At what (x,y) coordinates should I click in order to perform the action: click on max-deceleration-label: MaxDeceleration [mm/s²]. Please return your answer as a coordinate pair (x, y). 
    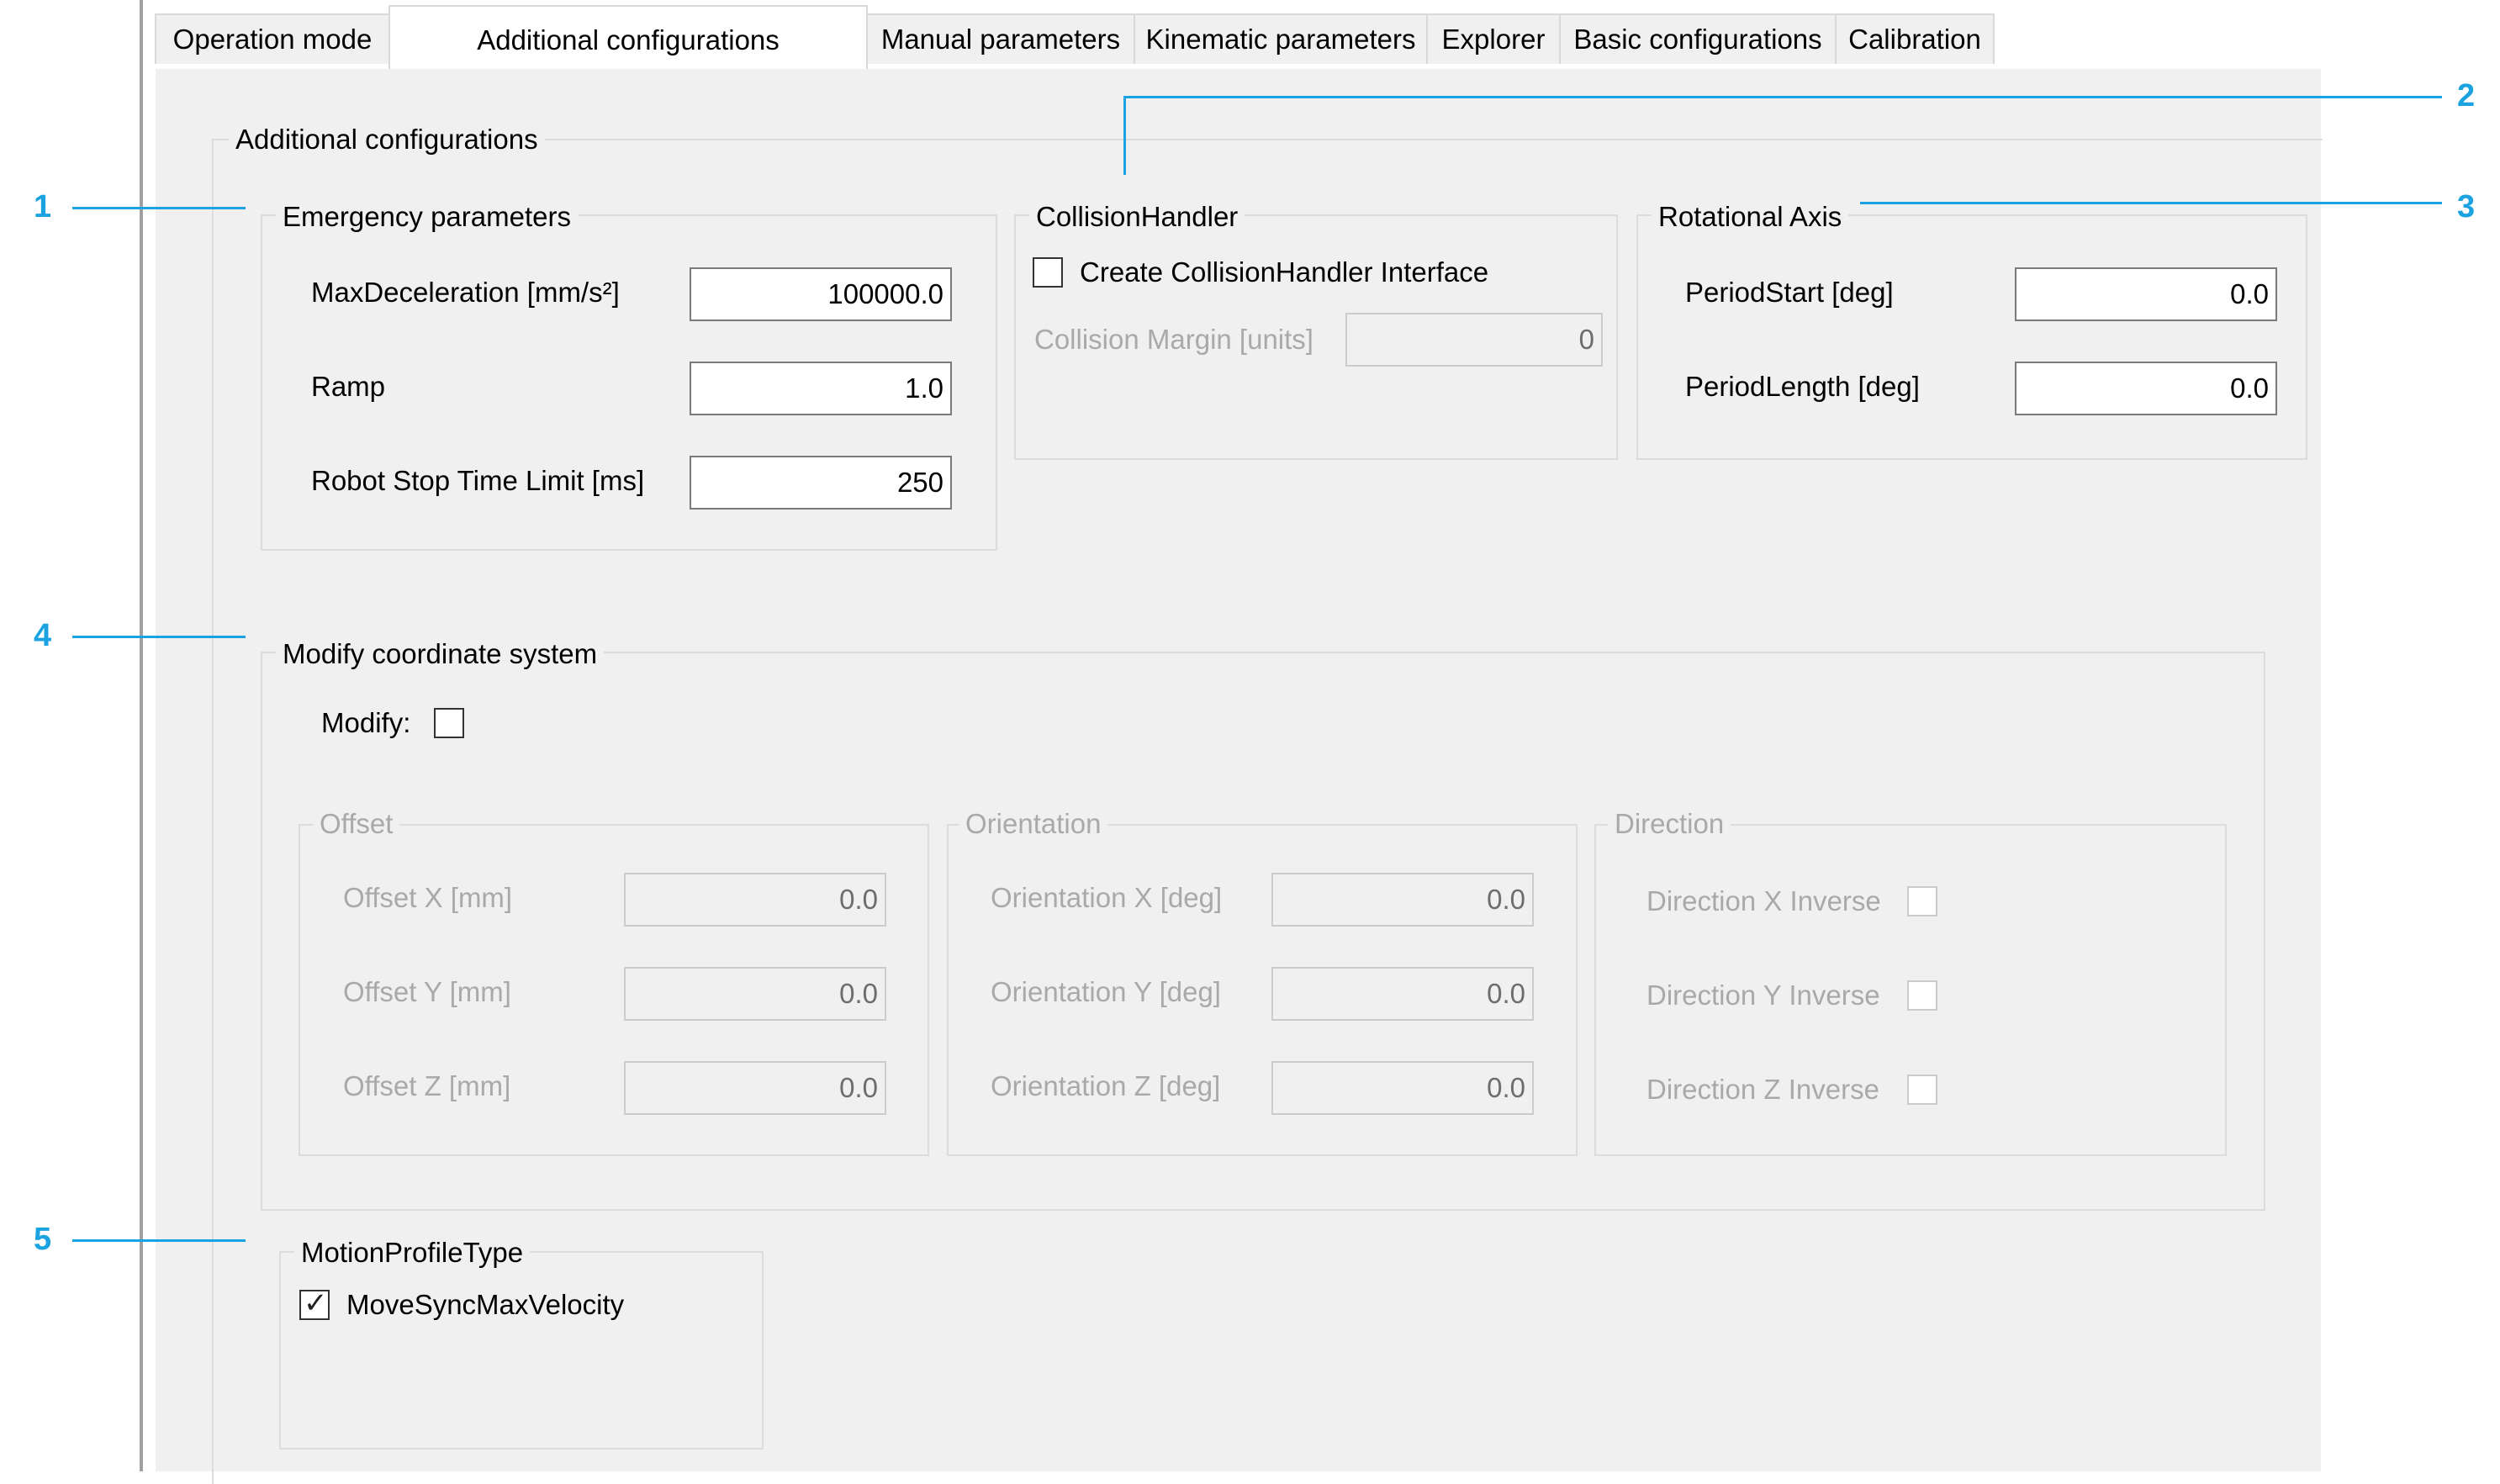
    Looking at the image, I should click on (465, 292).